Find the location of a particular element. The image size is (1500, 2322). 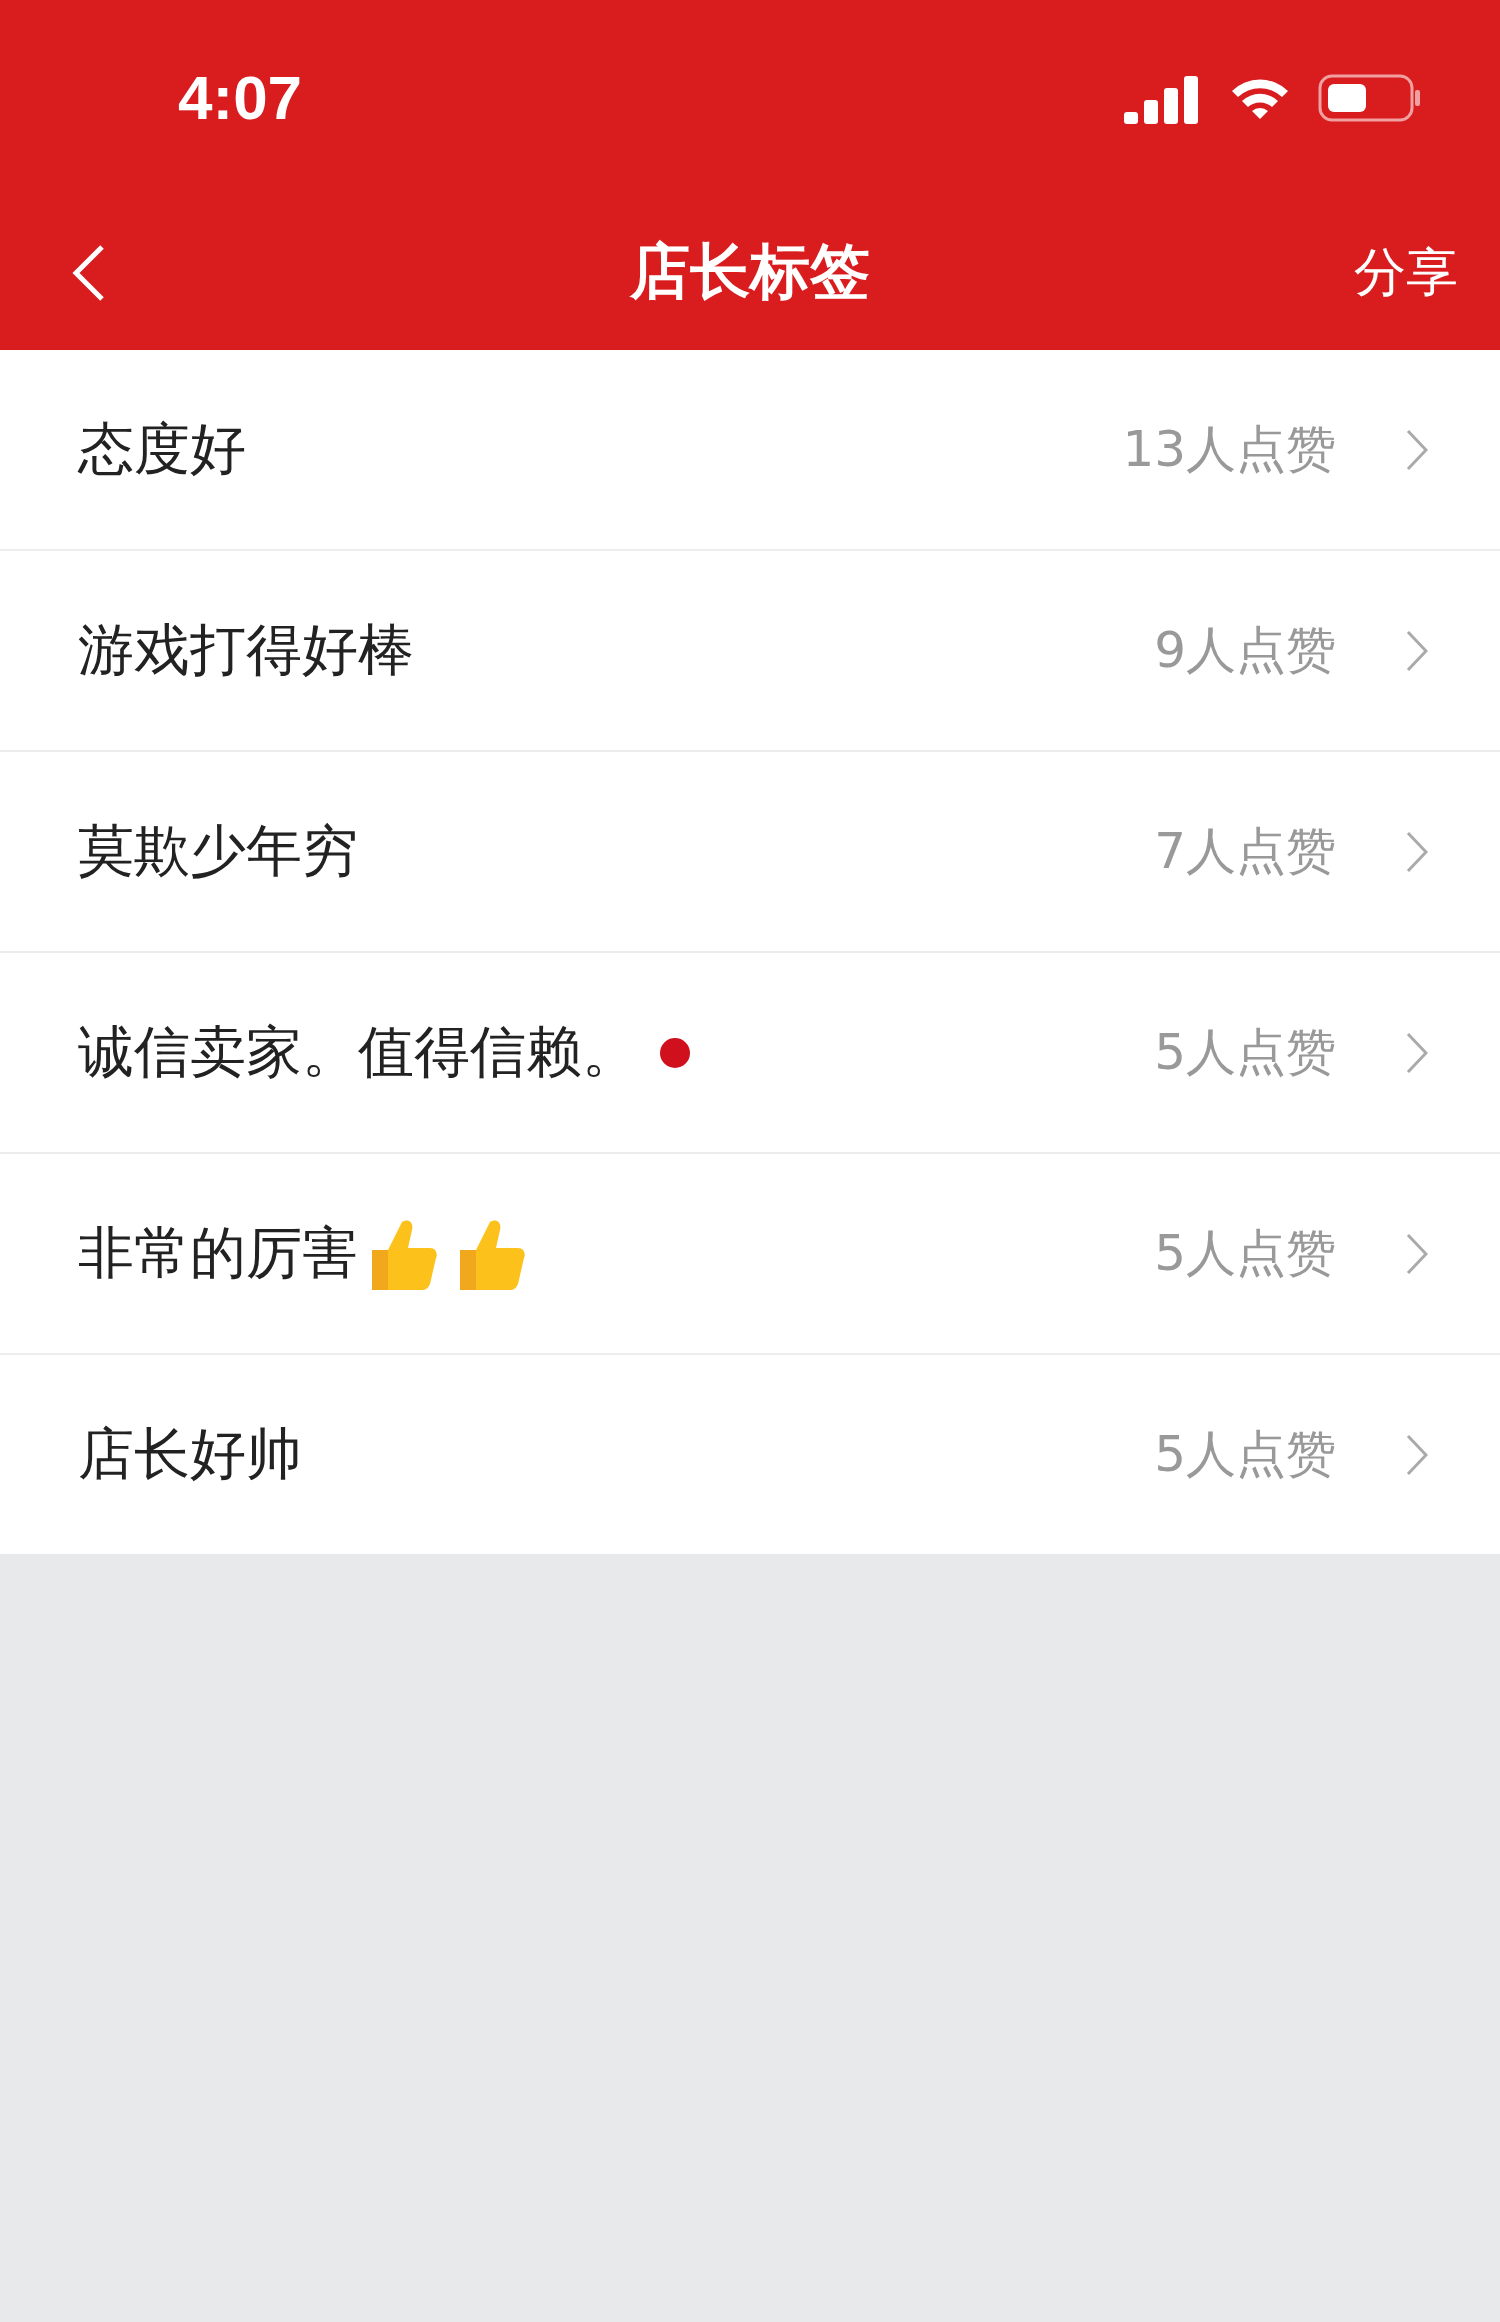

tag-label: 非常的厉害 is located at coordinates (218, 1252).